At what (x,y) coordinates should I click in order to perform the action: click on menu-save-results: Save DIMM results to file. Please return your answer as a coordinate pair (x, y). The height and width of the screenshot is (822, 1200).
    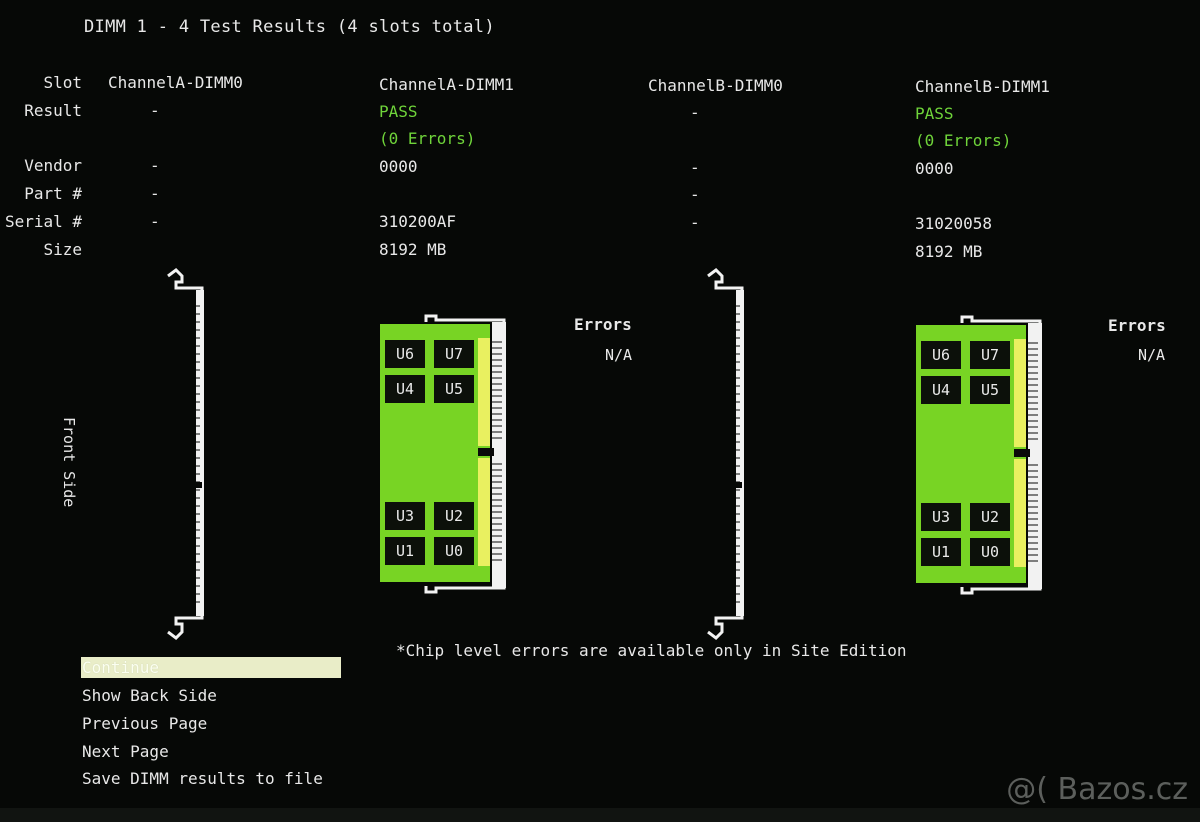
    Looking at the image, I should click on (202, 778).